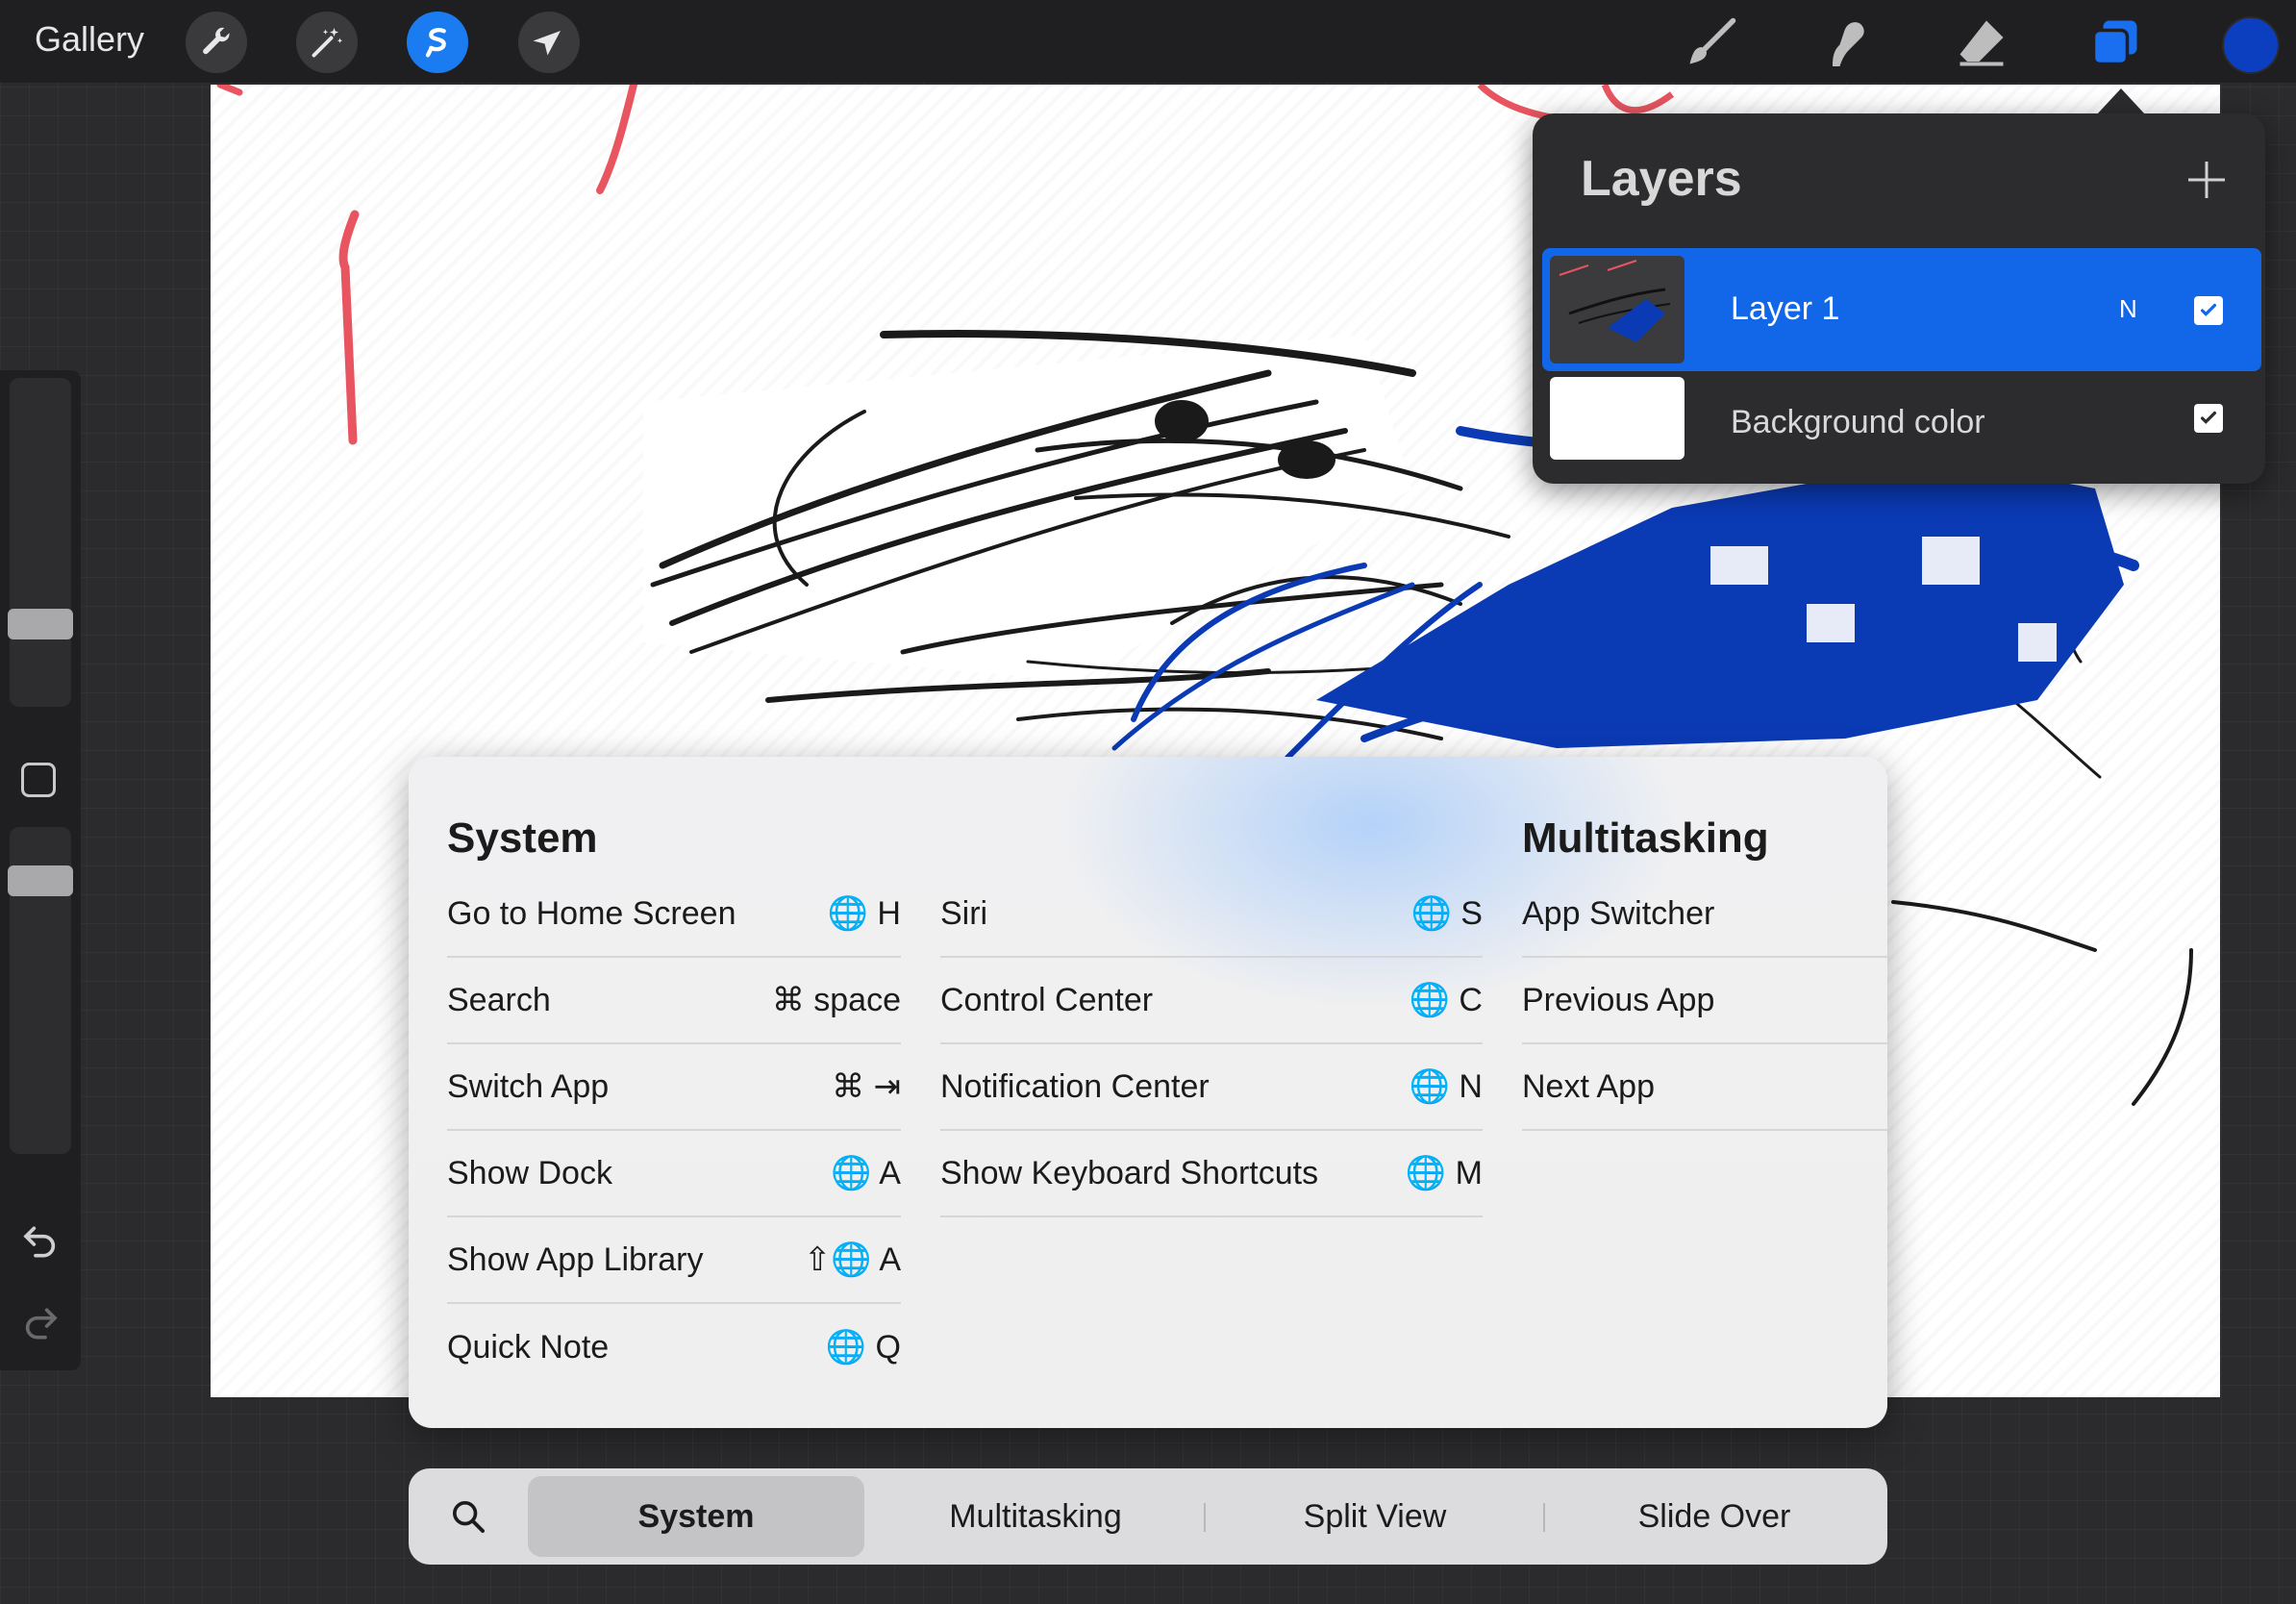 This screenshot has width=2296, height=1604. Describe the element at coordinates (863, 1347) in the screenshot. I see `shortcut-key: 🌐 Q` at that location.